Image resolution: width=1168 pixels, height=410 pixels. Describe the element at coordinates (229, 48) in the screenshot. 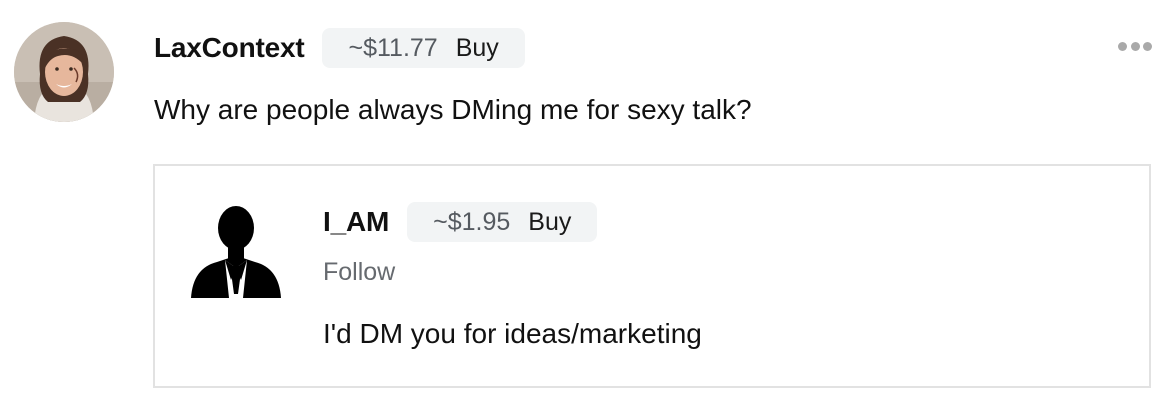

I see `author-name: LaxContext` at that location.